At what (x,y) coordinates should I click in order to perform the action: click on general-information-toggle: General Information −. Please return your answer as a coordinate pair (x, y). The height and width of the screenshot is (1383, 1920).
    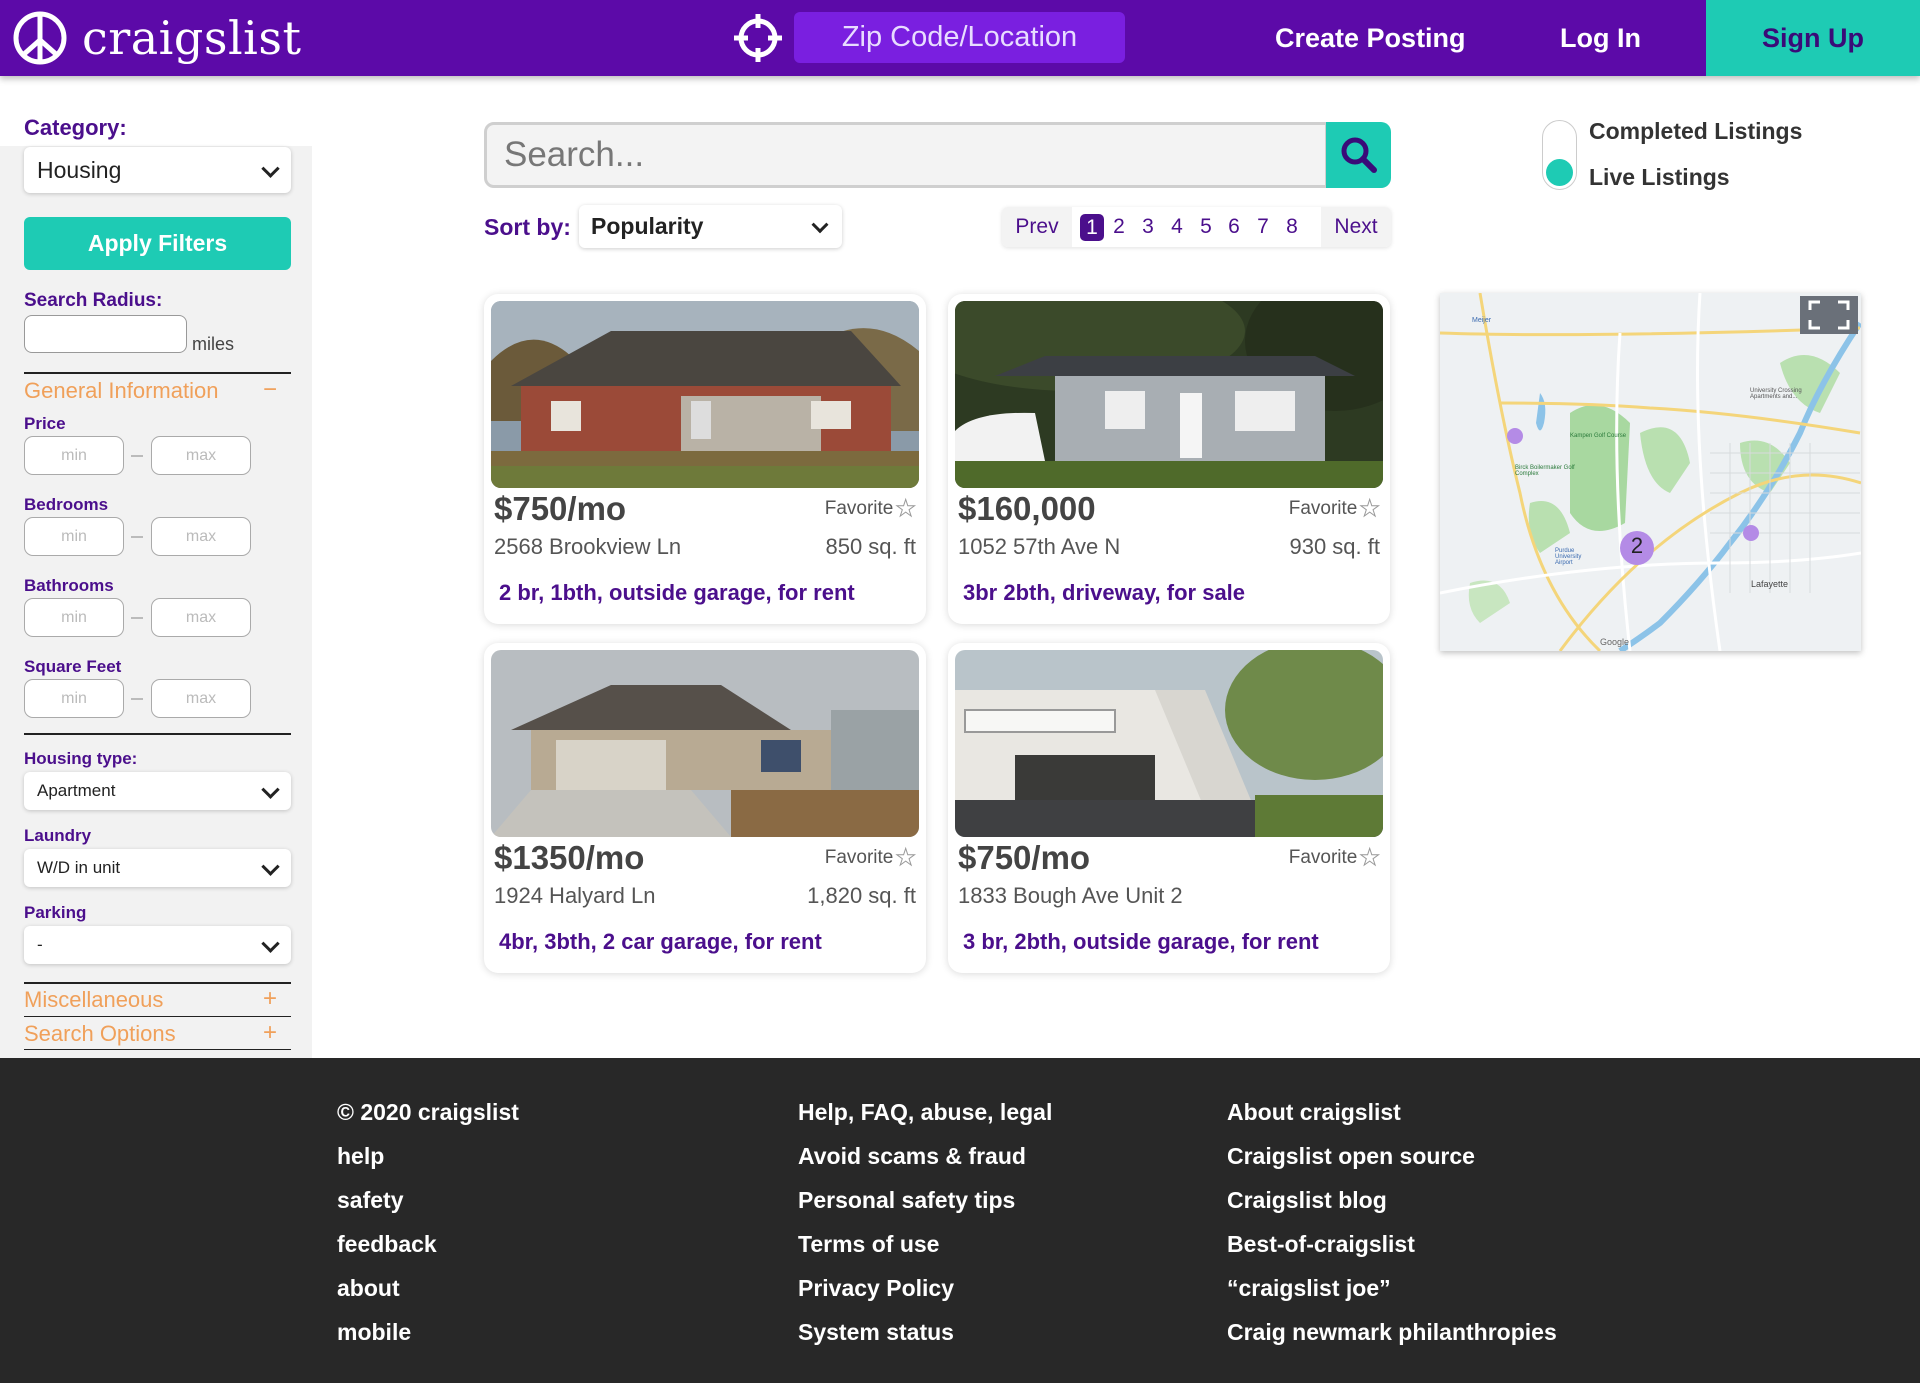
    Looking at the image, I should click on (157, 390).